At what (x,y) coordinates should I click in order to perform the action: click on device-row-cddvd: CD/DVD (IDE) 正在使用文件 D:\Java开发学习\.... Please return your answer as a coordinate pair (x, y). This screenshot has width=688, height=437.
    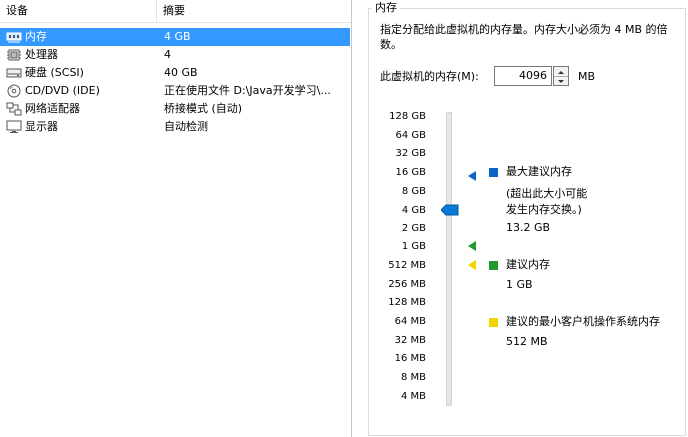
    Looking at the image, I should click on (175, 91).